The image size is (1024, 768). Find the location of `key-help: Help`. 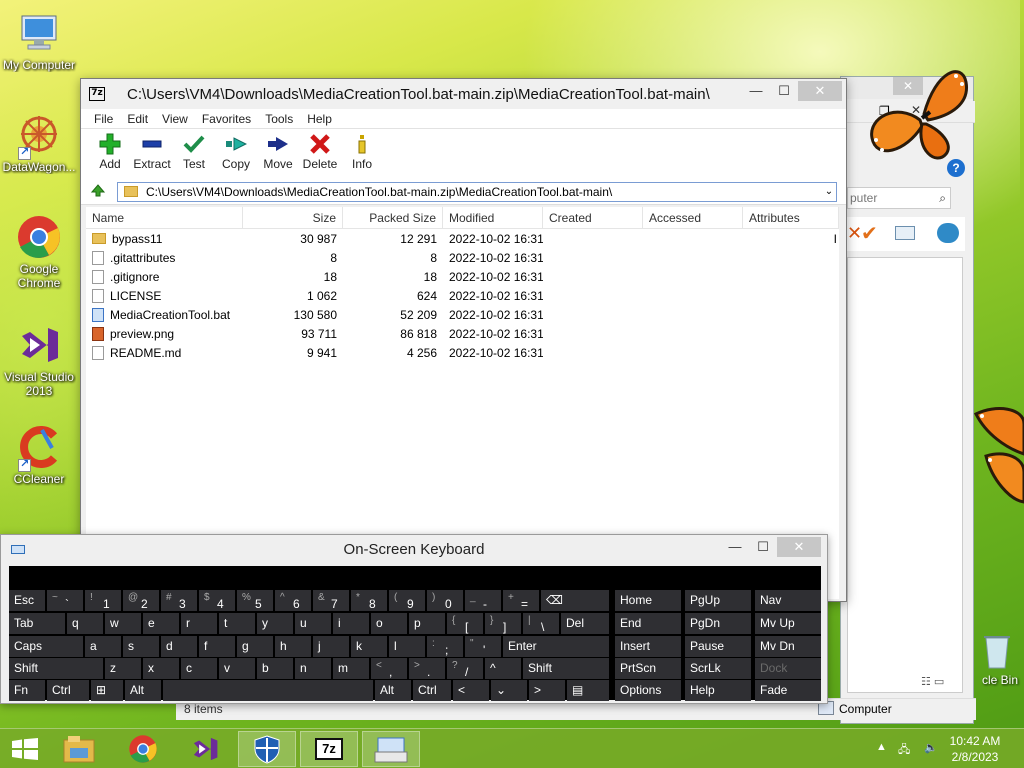

key-help: Help is located at coordinates (718, 690).